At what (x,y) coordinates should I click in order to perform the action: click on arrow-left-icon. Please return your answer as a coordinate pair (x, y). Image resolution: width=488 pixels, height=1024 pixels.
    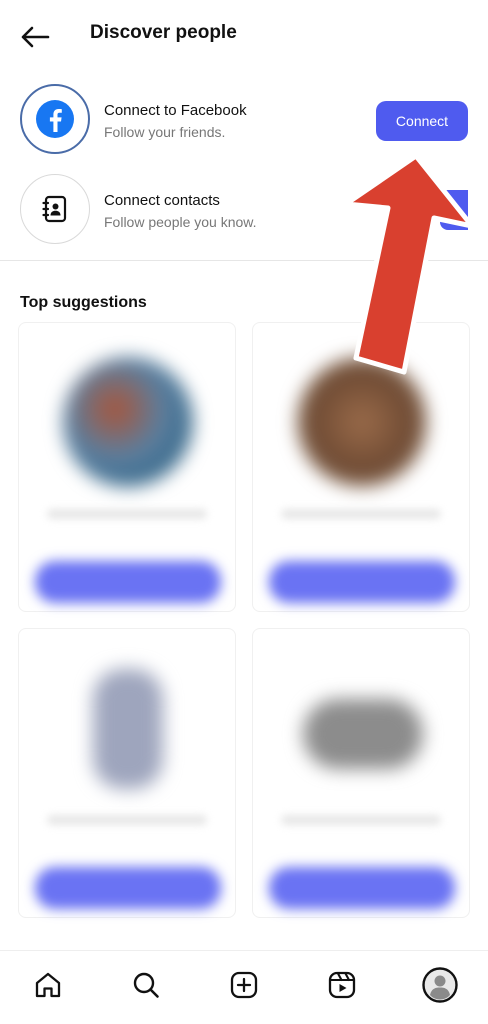
    Looking at the image, I should click on (35, 37).